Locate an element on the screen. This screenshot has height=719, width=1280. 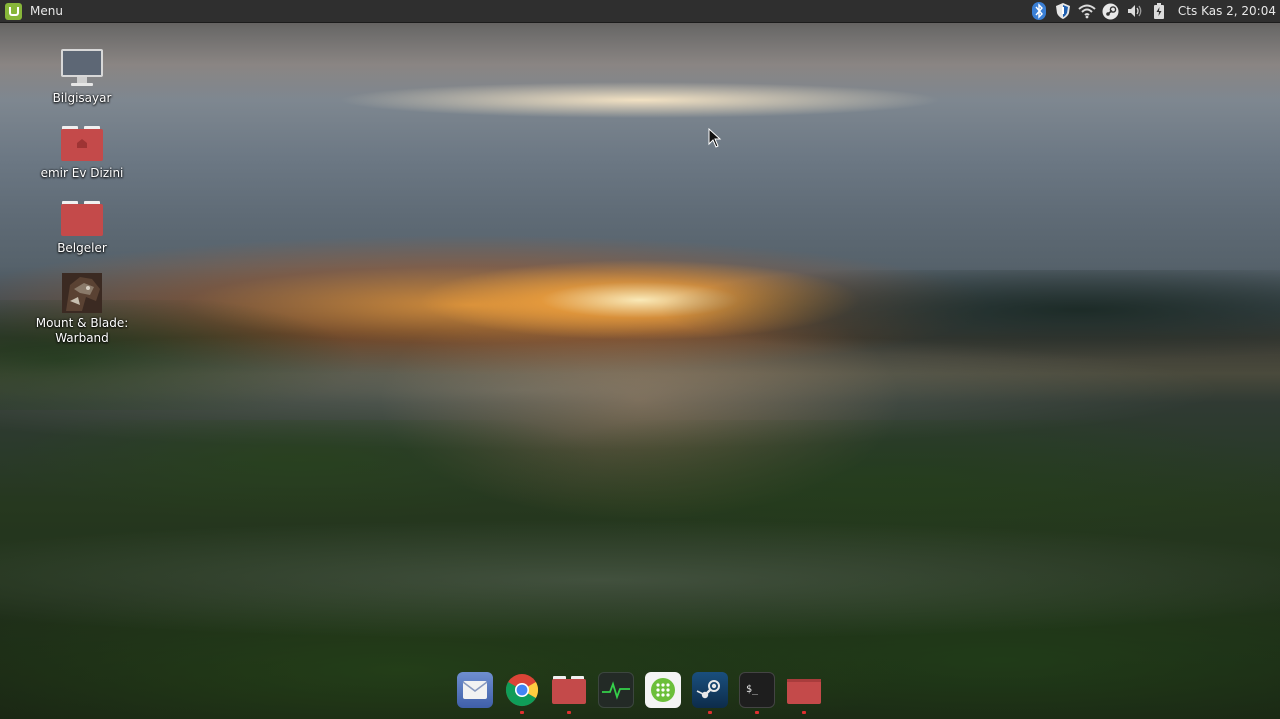
dock-item-mail is located at coordinates (475, 693).